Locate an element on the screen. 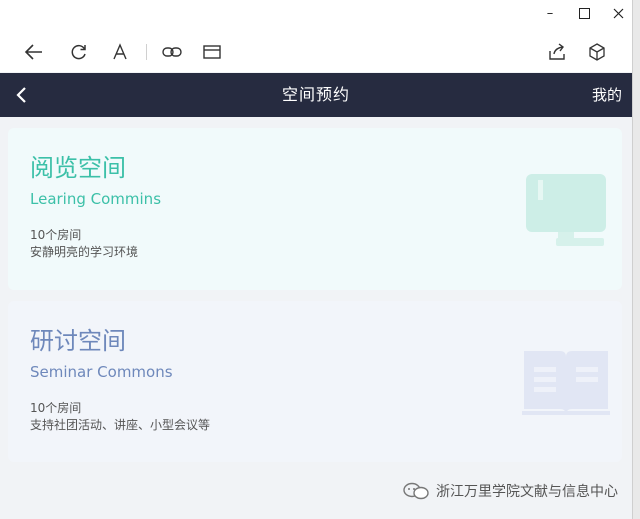 The width and height of the screenshot is (640, 519). card-description: 支持社团活动、讲座、小型会议等 is located at coordinates (120, 425).